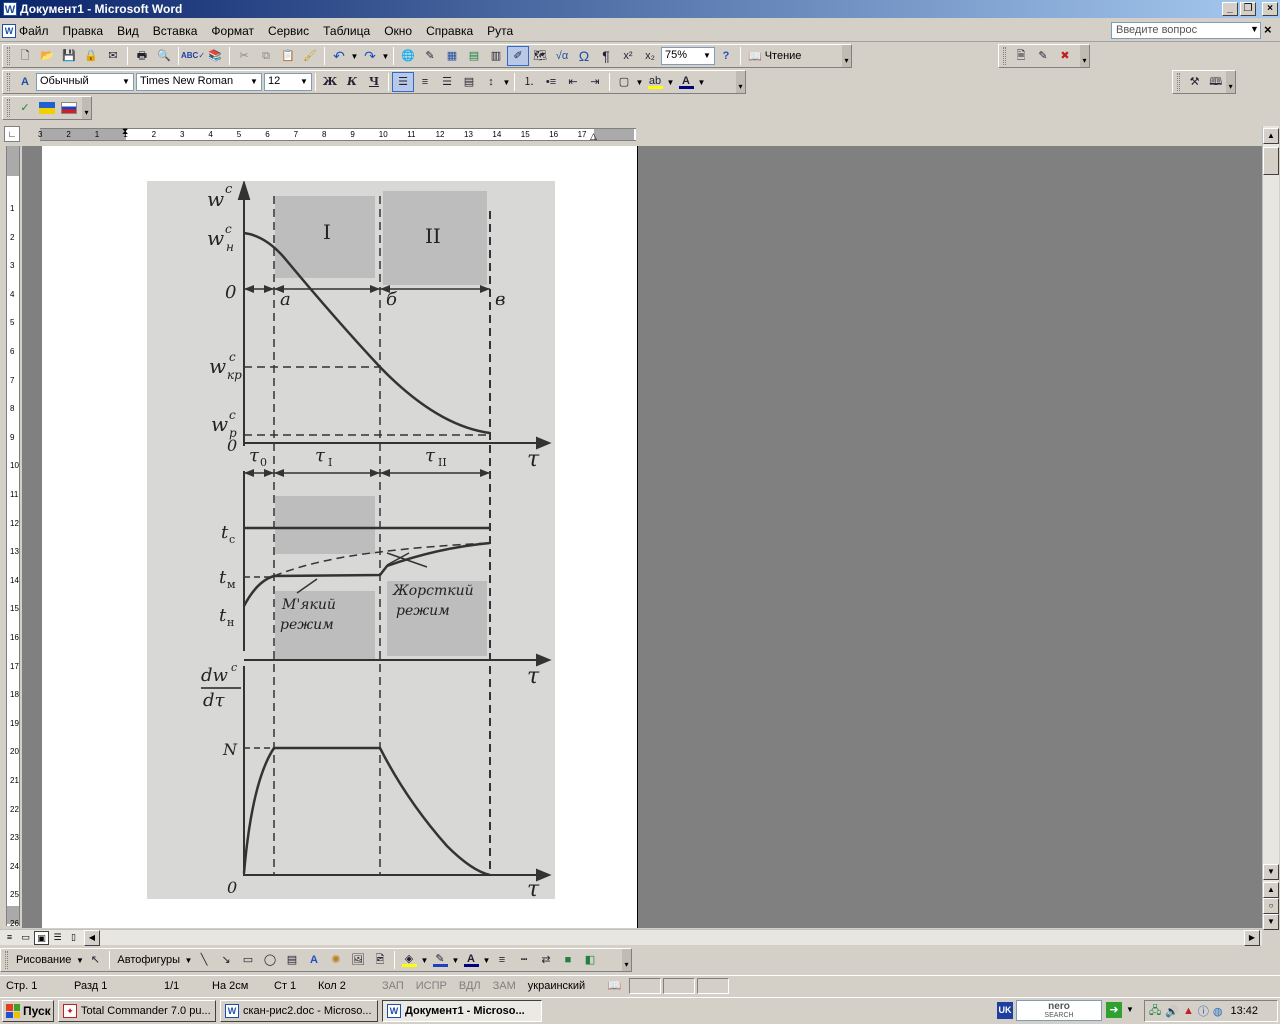  What do you see at coordinates (1271, 906) in the screenshot?
I see `browse-object-button: ○` at bounding box center [1271, 906].